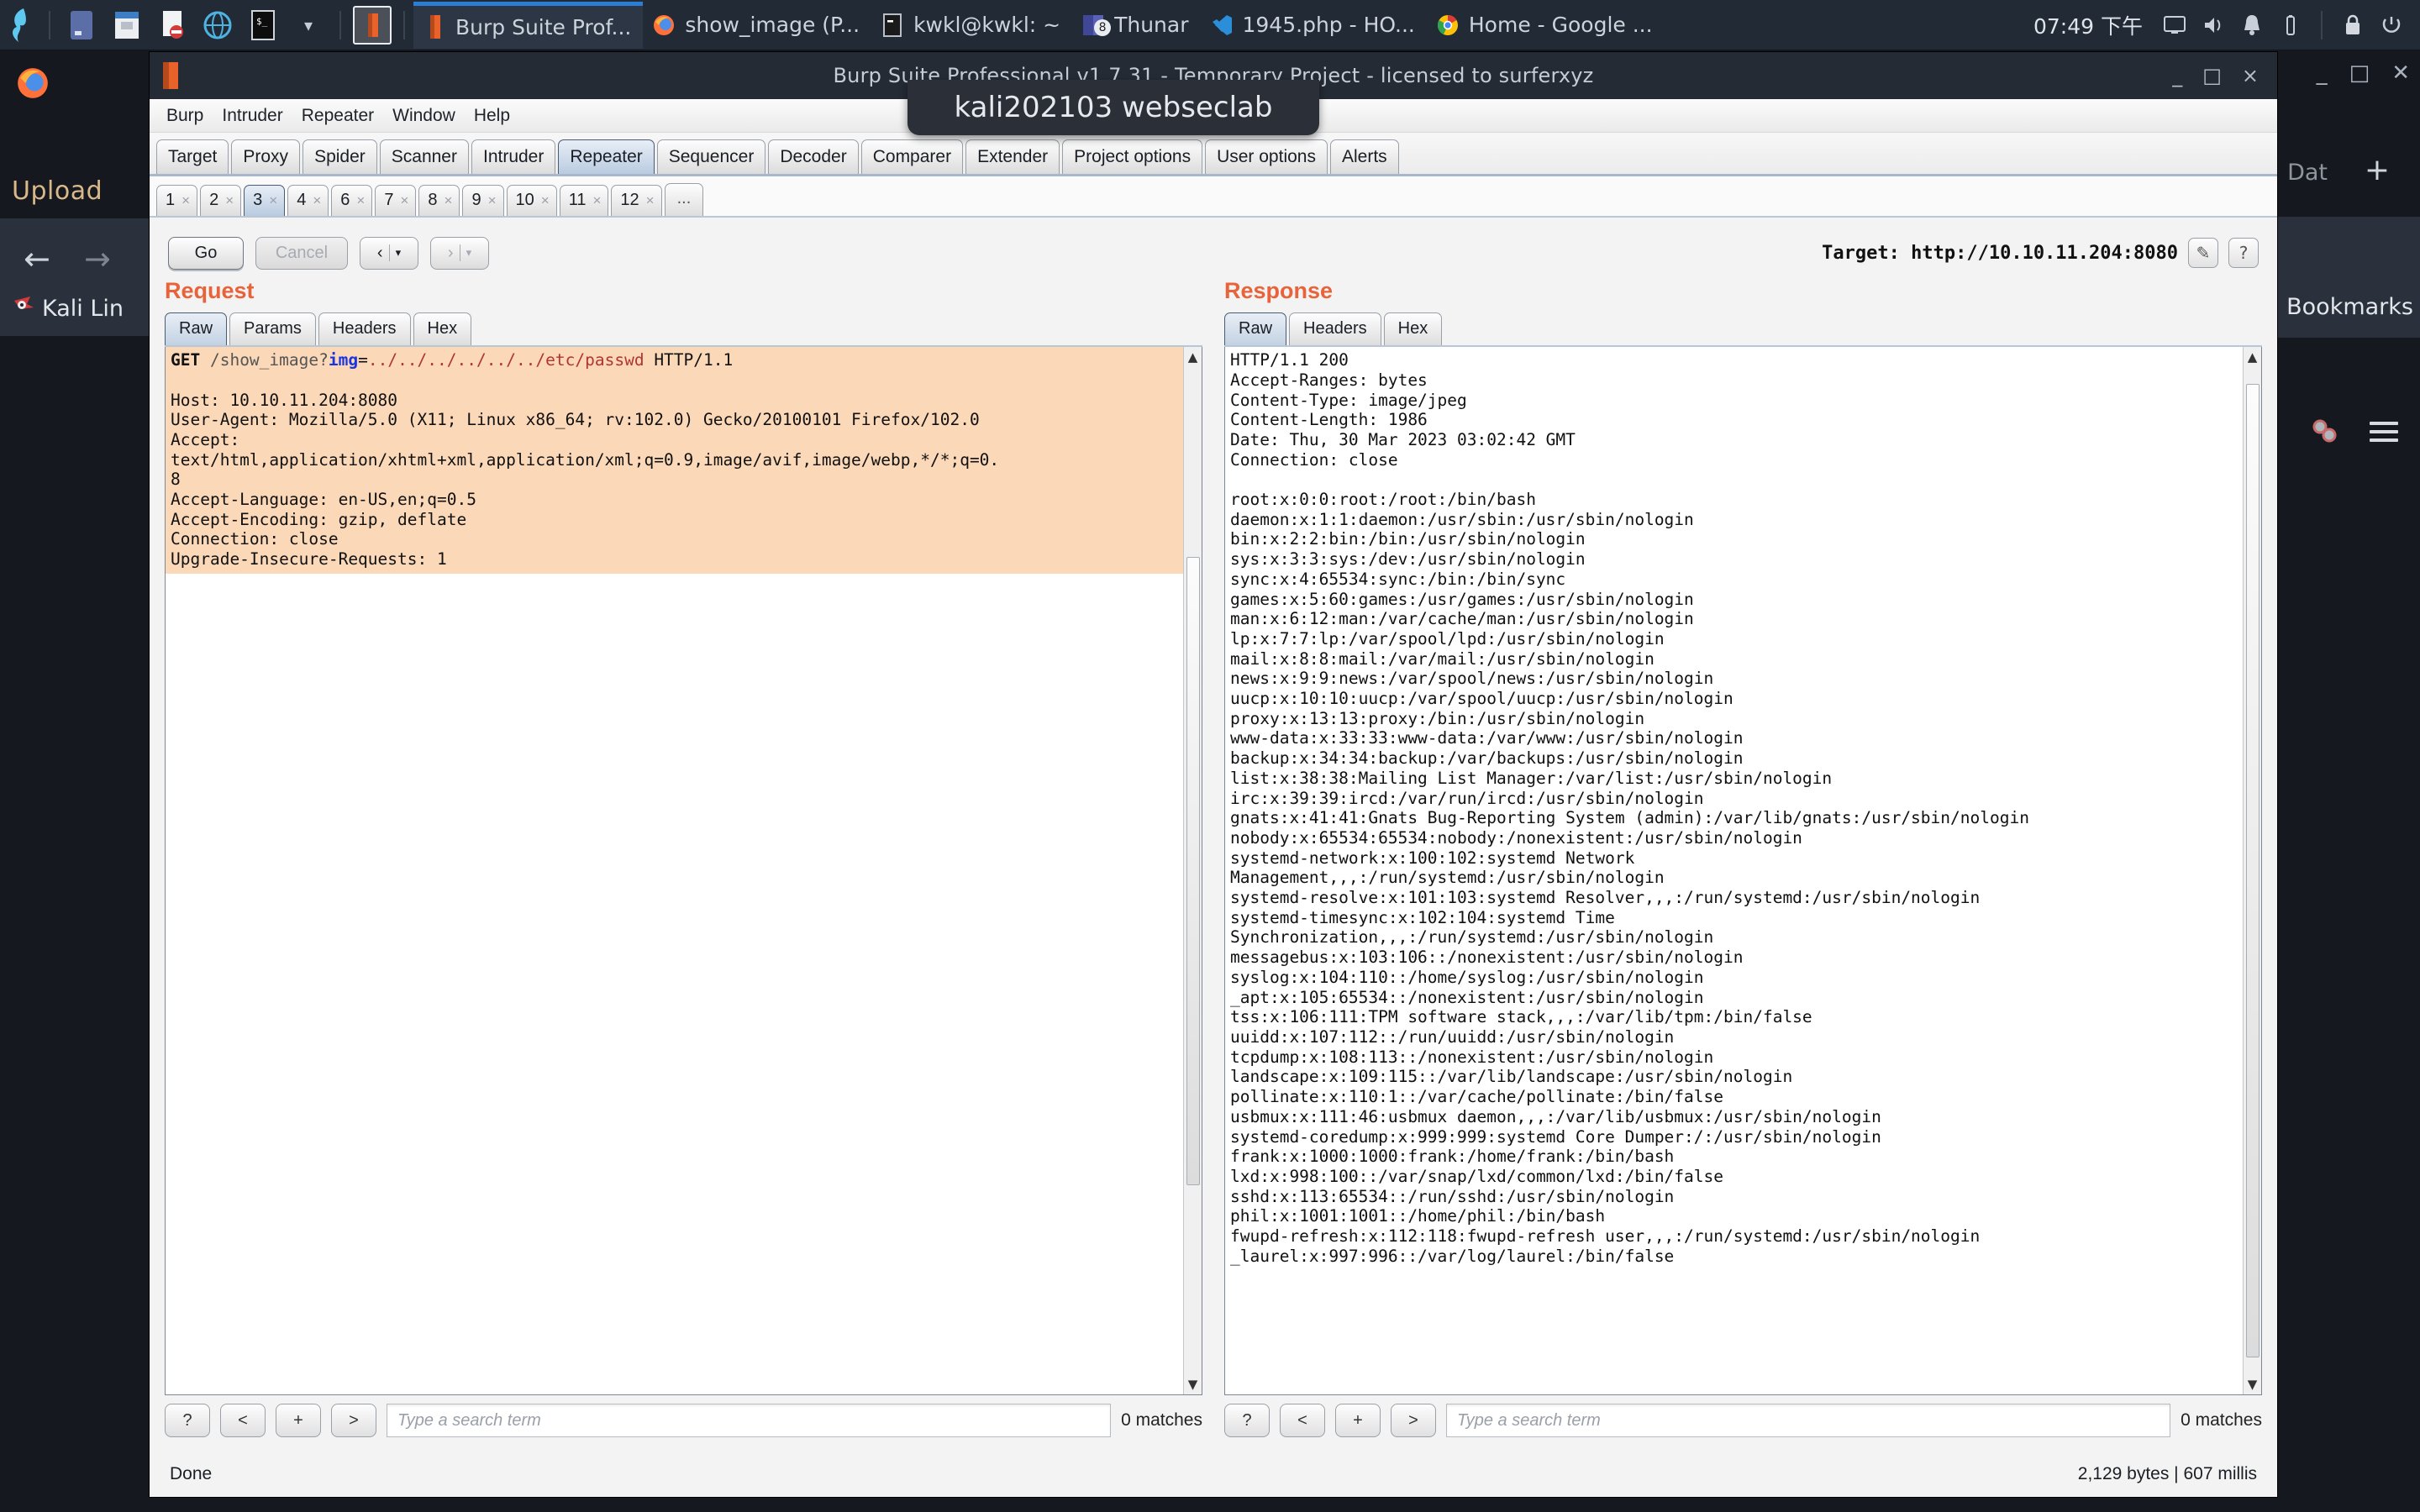 This screenshot has height=1512, width=2420. I want to click on close-icon: ✕, so click(2400, 73).